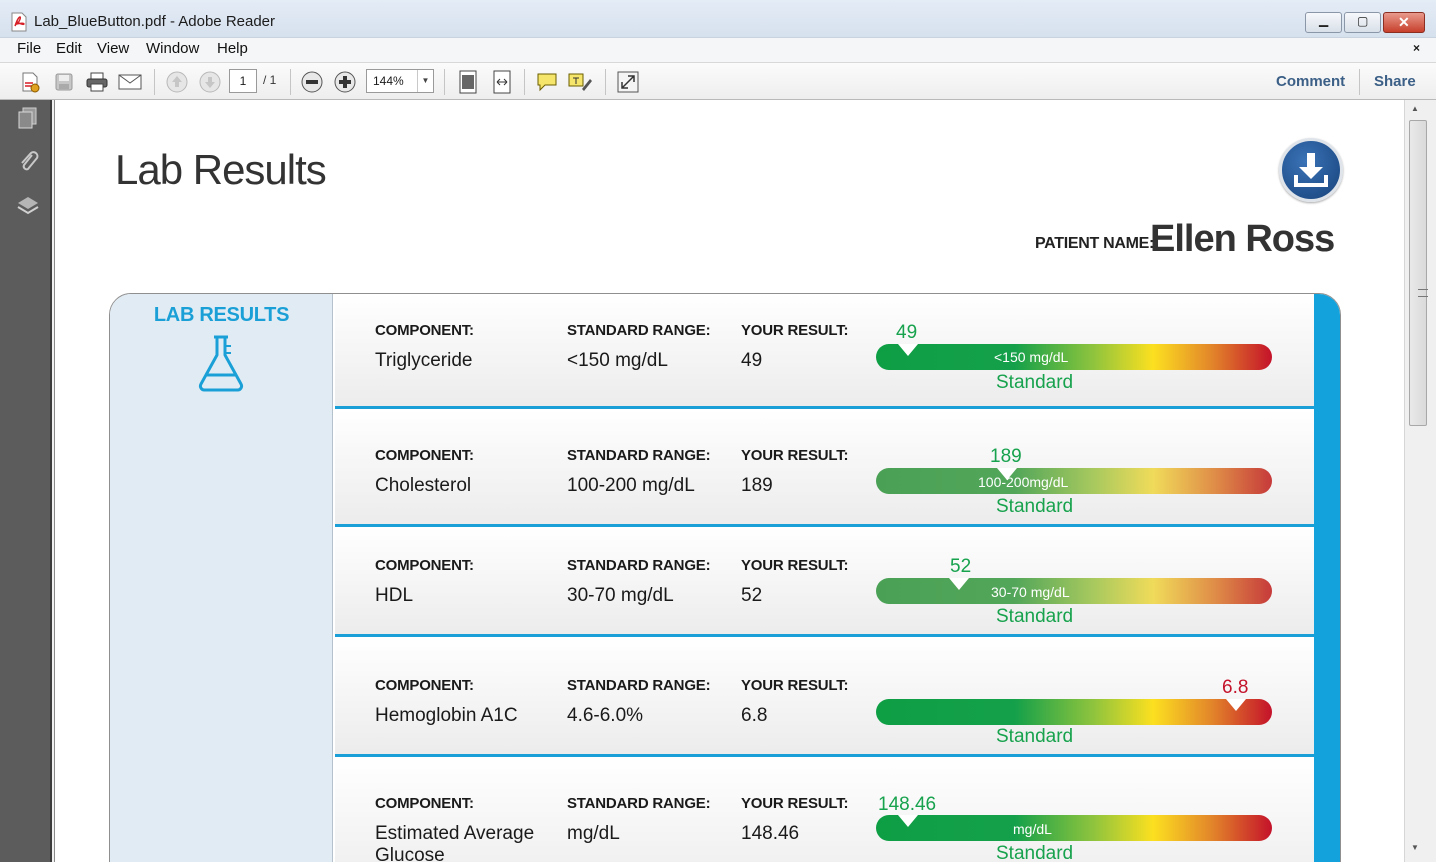 The image size is (1436, 862). I want to click on attachments-icon, so click(28, 162).